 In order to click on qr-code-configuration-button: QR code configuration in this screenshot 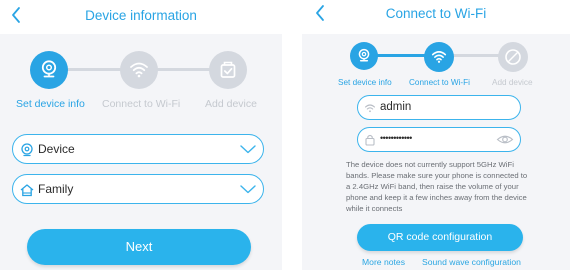, I will do `click(440, 237)`.